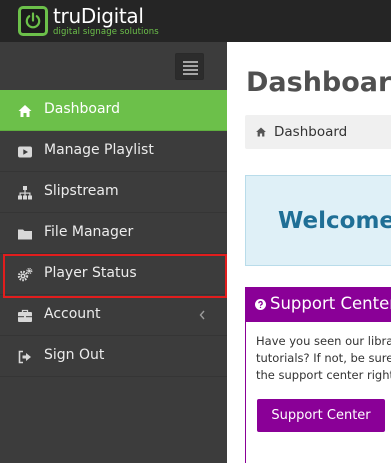  Describe the element at coordinates (24, 357) in the screenshot. I see `sign-out-icon` at that location.